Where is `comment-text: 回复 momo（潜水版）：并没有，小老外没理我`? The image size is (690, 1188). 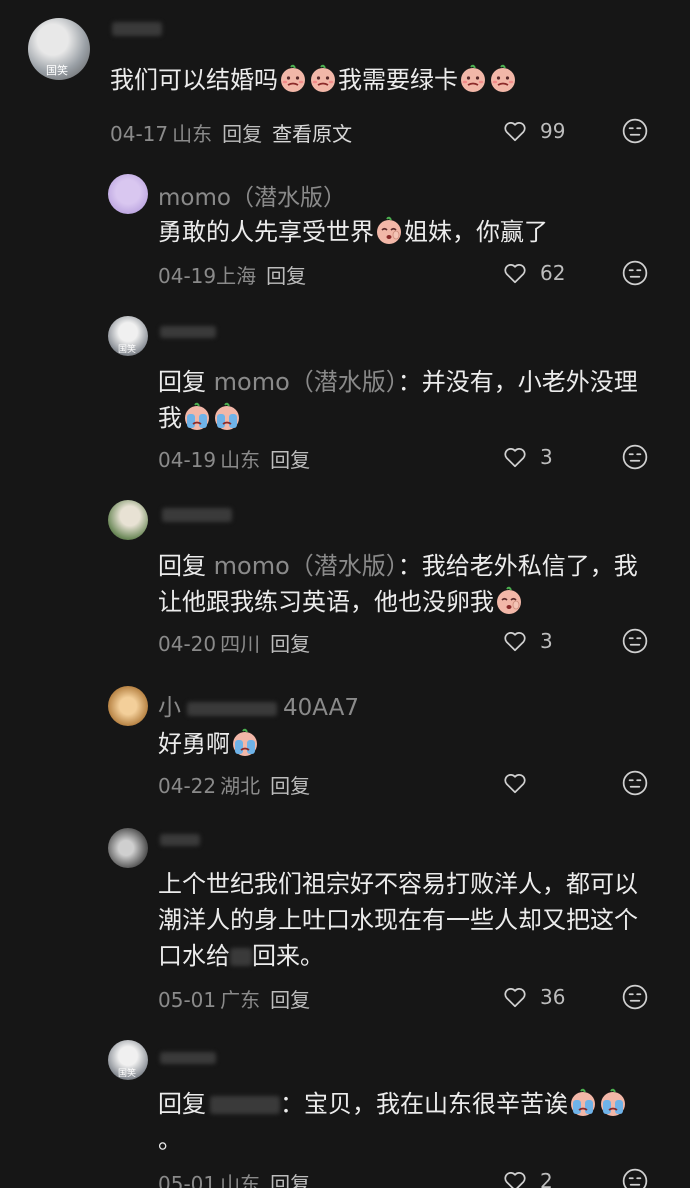
comment-text: 回复 momo（潜水版）：并没有，小老外没理我 is located at coordinates (398, 400).